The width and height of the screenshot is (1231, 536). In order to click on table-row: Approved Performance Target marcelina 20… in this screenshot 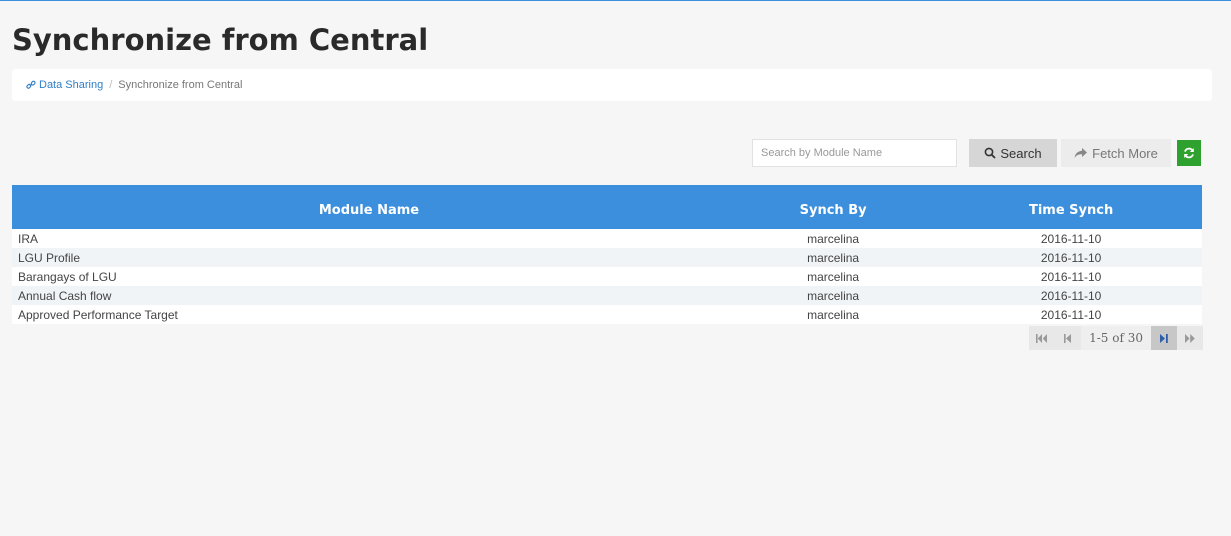, I will do `click(607, 314)`.